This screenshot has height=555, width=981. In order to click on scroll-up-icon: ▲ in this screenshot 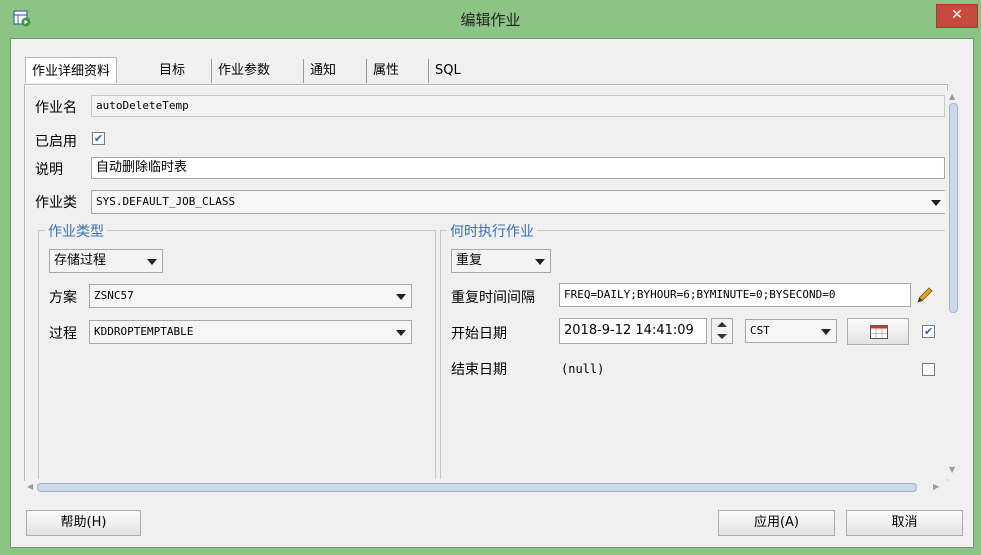, I will do `click(952, 96)`.